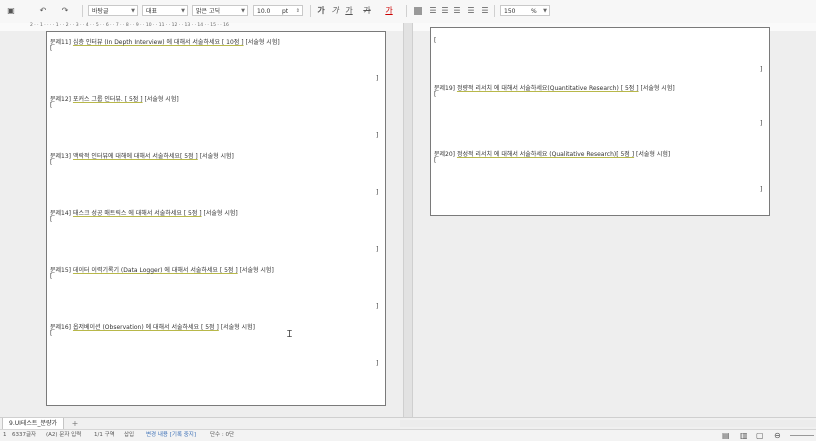  What do you see at coordinates (802, 435) in the screenshot?
I see `zoom-slider` at bounding box center [802, 435].